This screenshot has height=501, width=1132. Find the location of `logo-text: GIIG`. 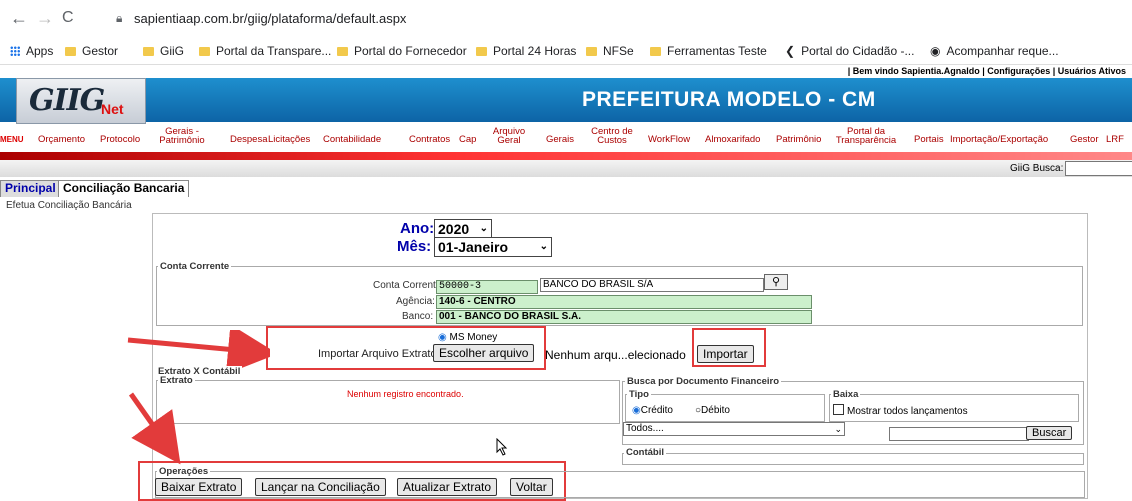

logo-text: GIIG is located at coordinates (67, 100).